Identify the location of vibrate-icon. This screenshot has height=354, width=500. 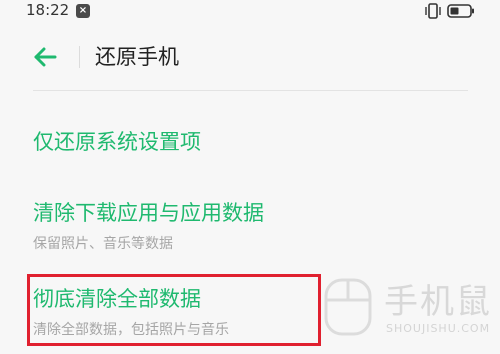
(433, 11).